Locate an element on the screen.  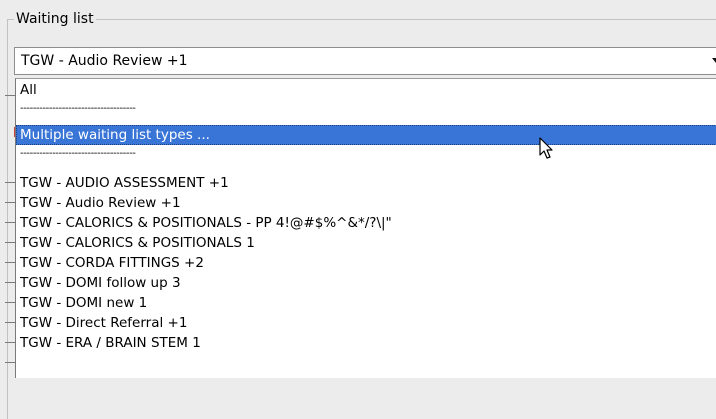
waiting-list-combo: TGW - Audio Review +1 is located at coordinates (365, 61).